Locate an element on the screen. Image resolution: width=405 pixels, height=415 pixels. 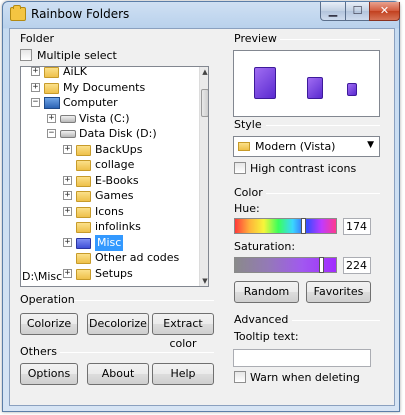
tree-item-label: Other ad codes is located at coordinates (137, 257).